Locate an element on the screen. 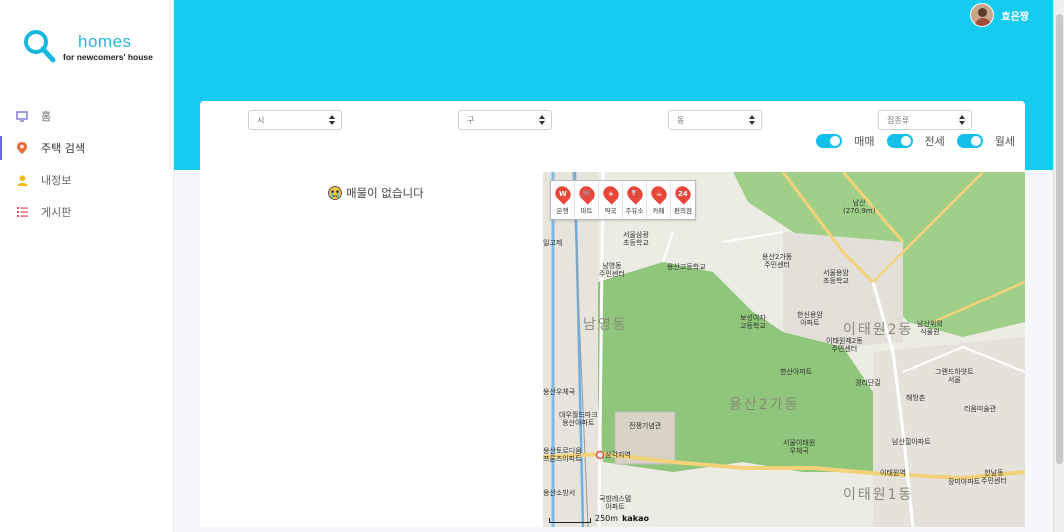 The height and width of the screenshot is (532, 1064). magnifier-logo-icon is located at coordinates (40, 46).